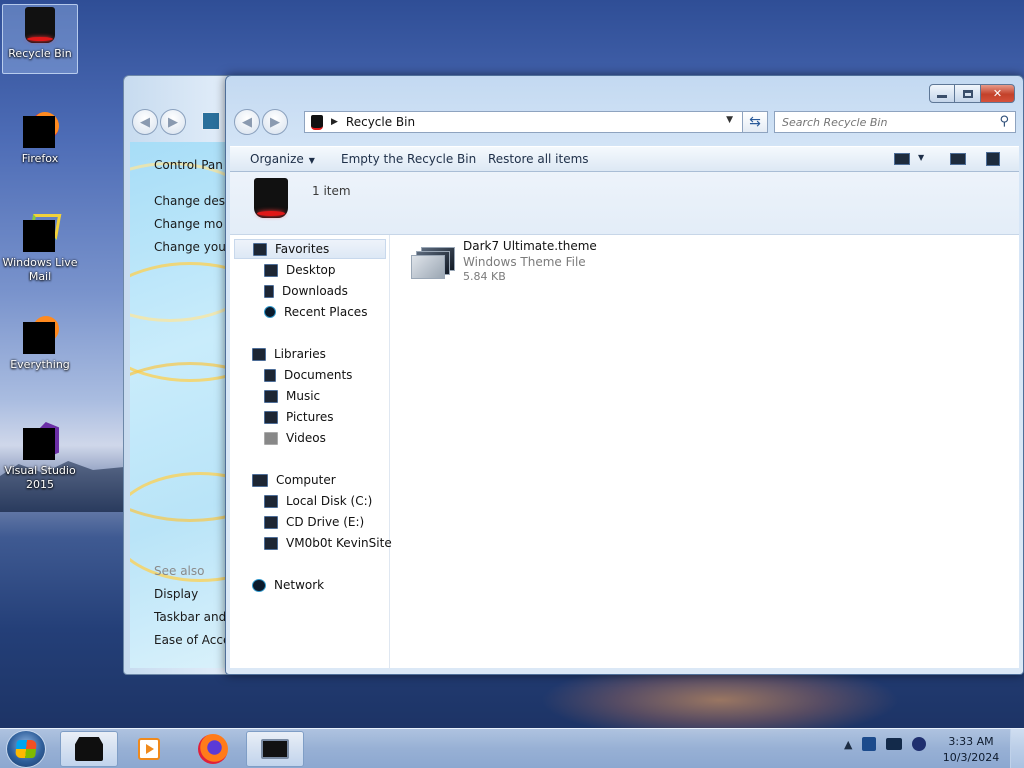 The image size is (1024, 768). What do you see at coordinates (271, 522) in the screenshot?
I see `cd-drive-icon` at bounding box center [271, 522].